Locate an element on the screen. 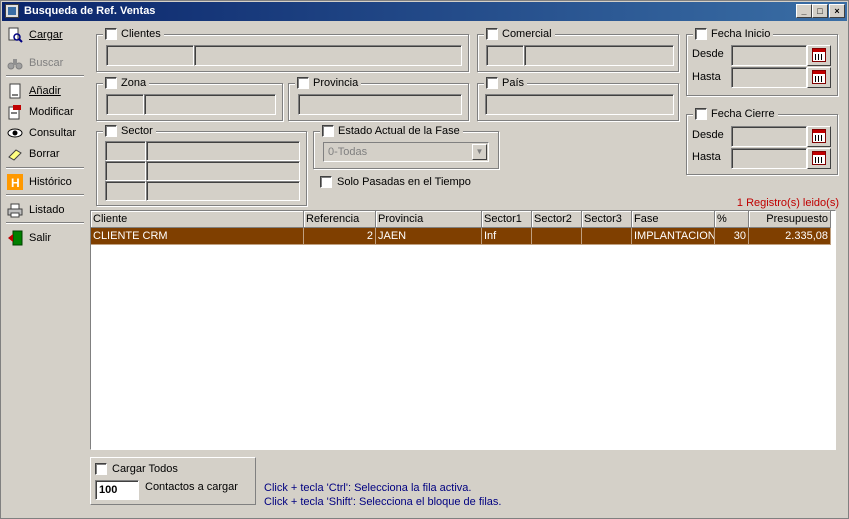 The height and width of the screenshot is (519, 849). clientes-name-field is located at coordinates (328, 55).